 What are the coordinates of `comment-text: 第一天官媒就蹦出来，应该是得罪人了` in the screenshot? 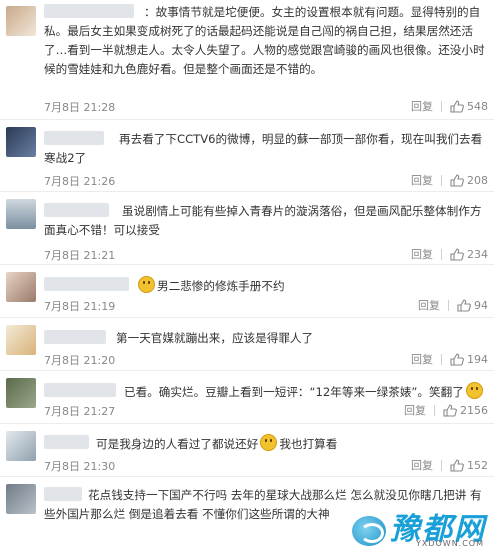 It's located at (215, 338).